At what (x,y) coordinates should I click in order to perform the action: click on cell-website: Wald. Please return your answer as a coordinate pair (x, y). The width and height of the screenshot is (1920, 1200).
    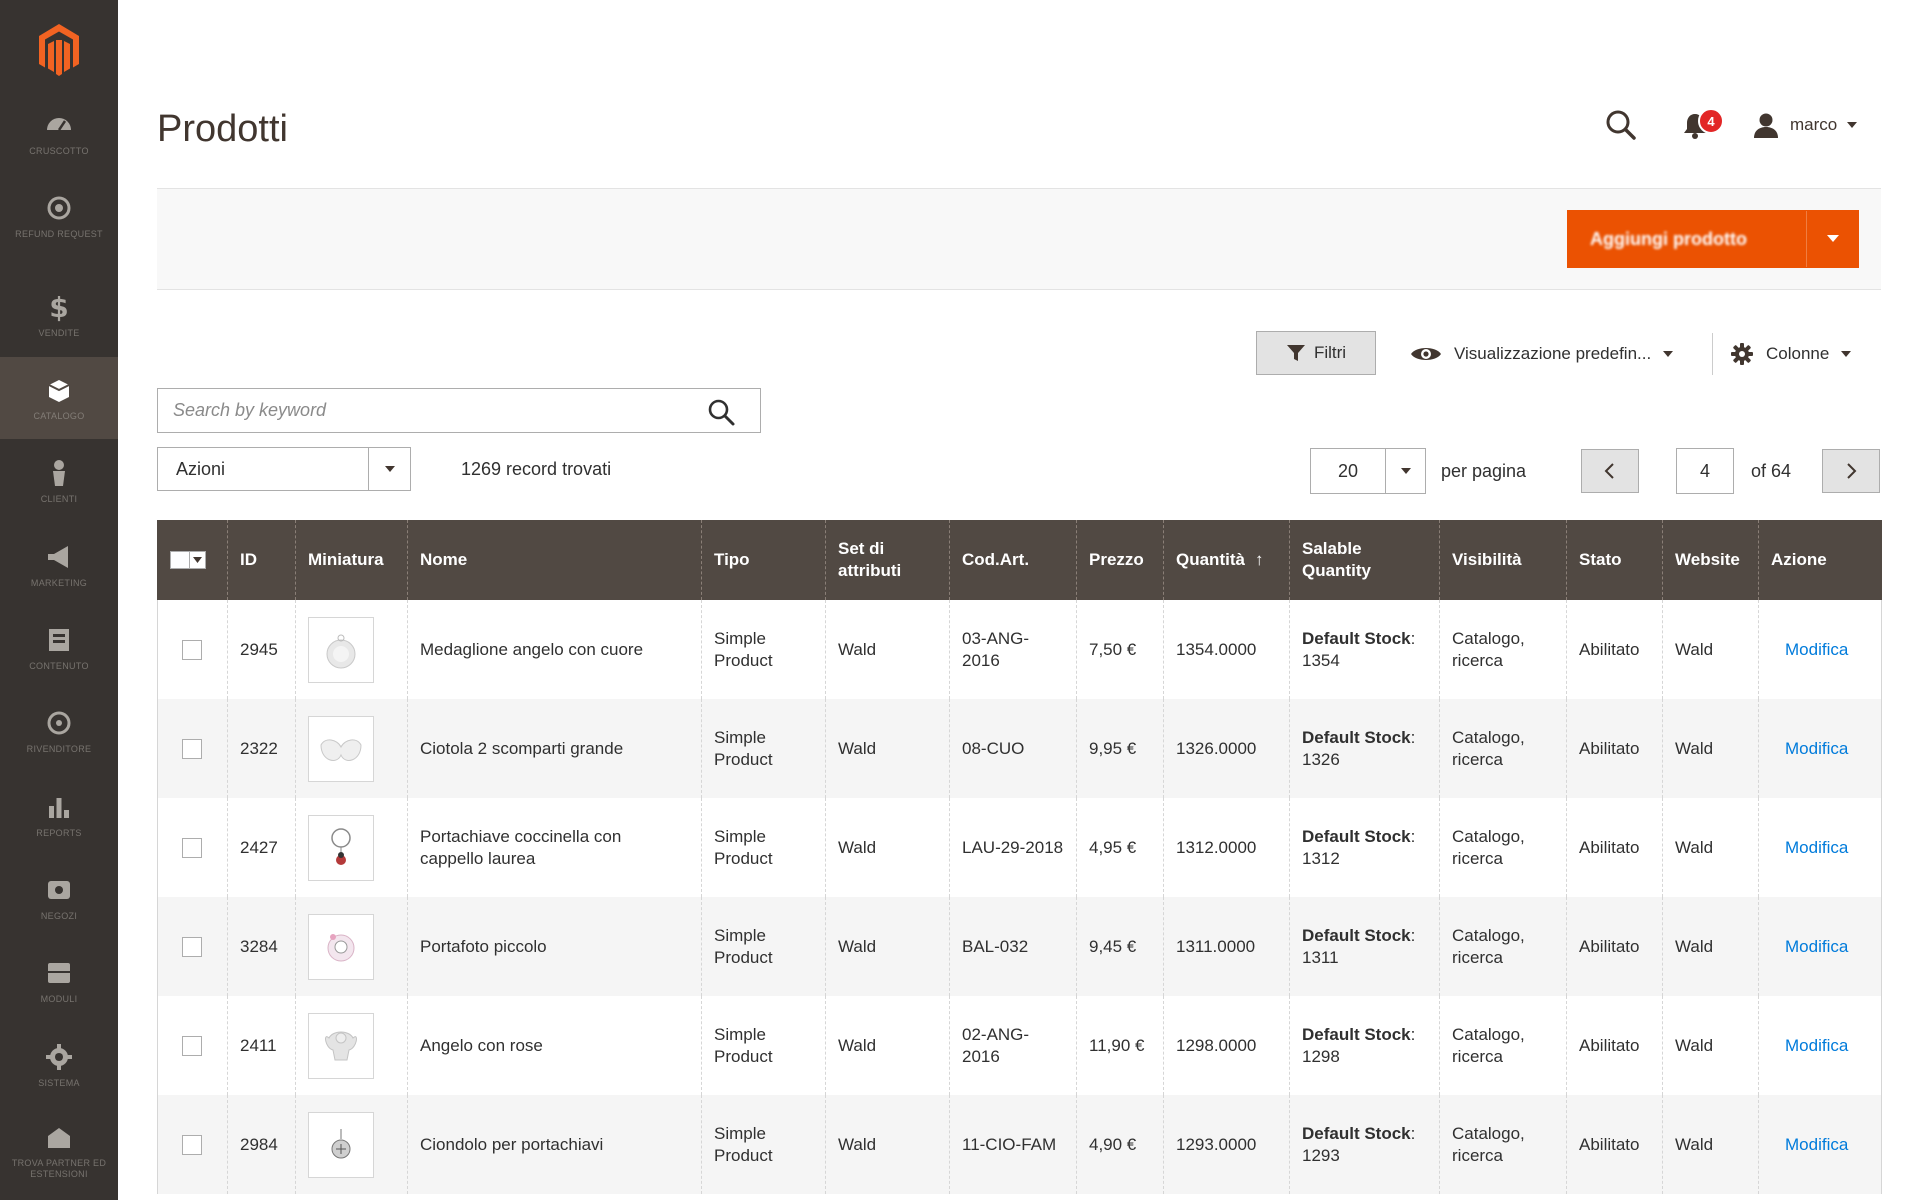
    Looking at the image, I should click on (1710, 649).